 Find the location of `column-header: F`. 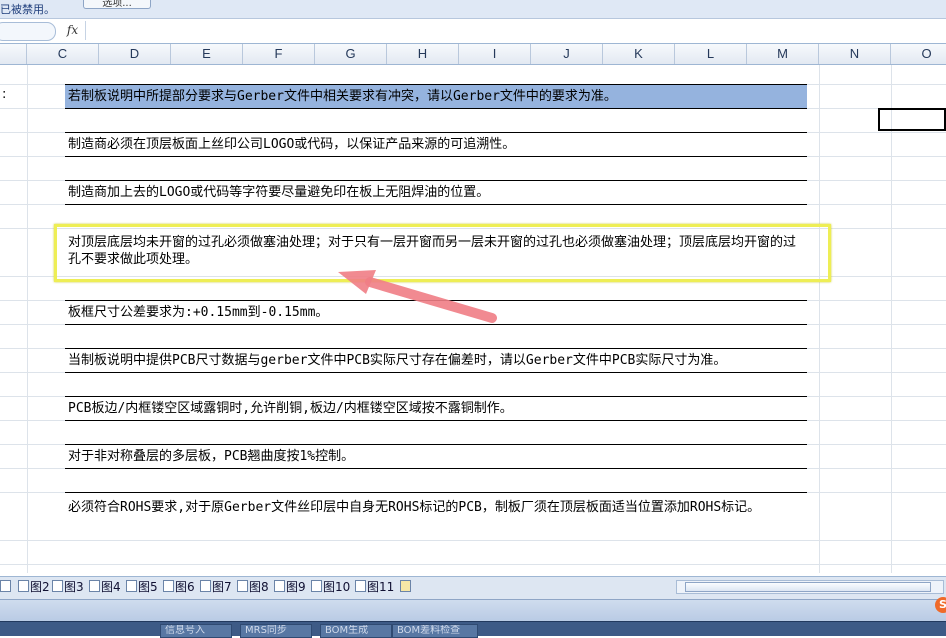

column-header: F is located at coordinates (279, 54).